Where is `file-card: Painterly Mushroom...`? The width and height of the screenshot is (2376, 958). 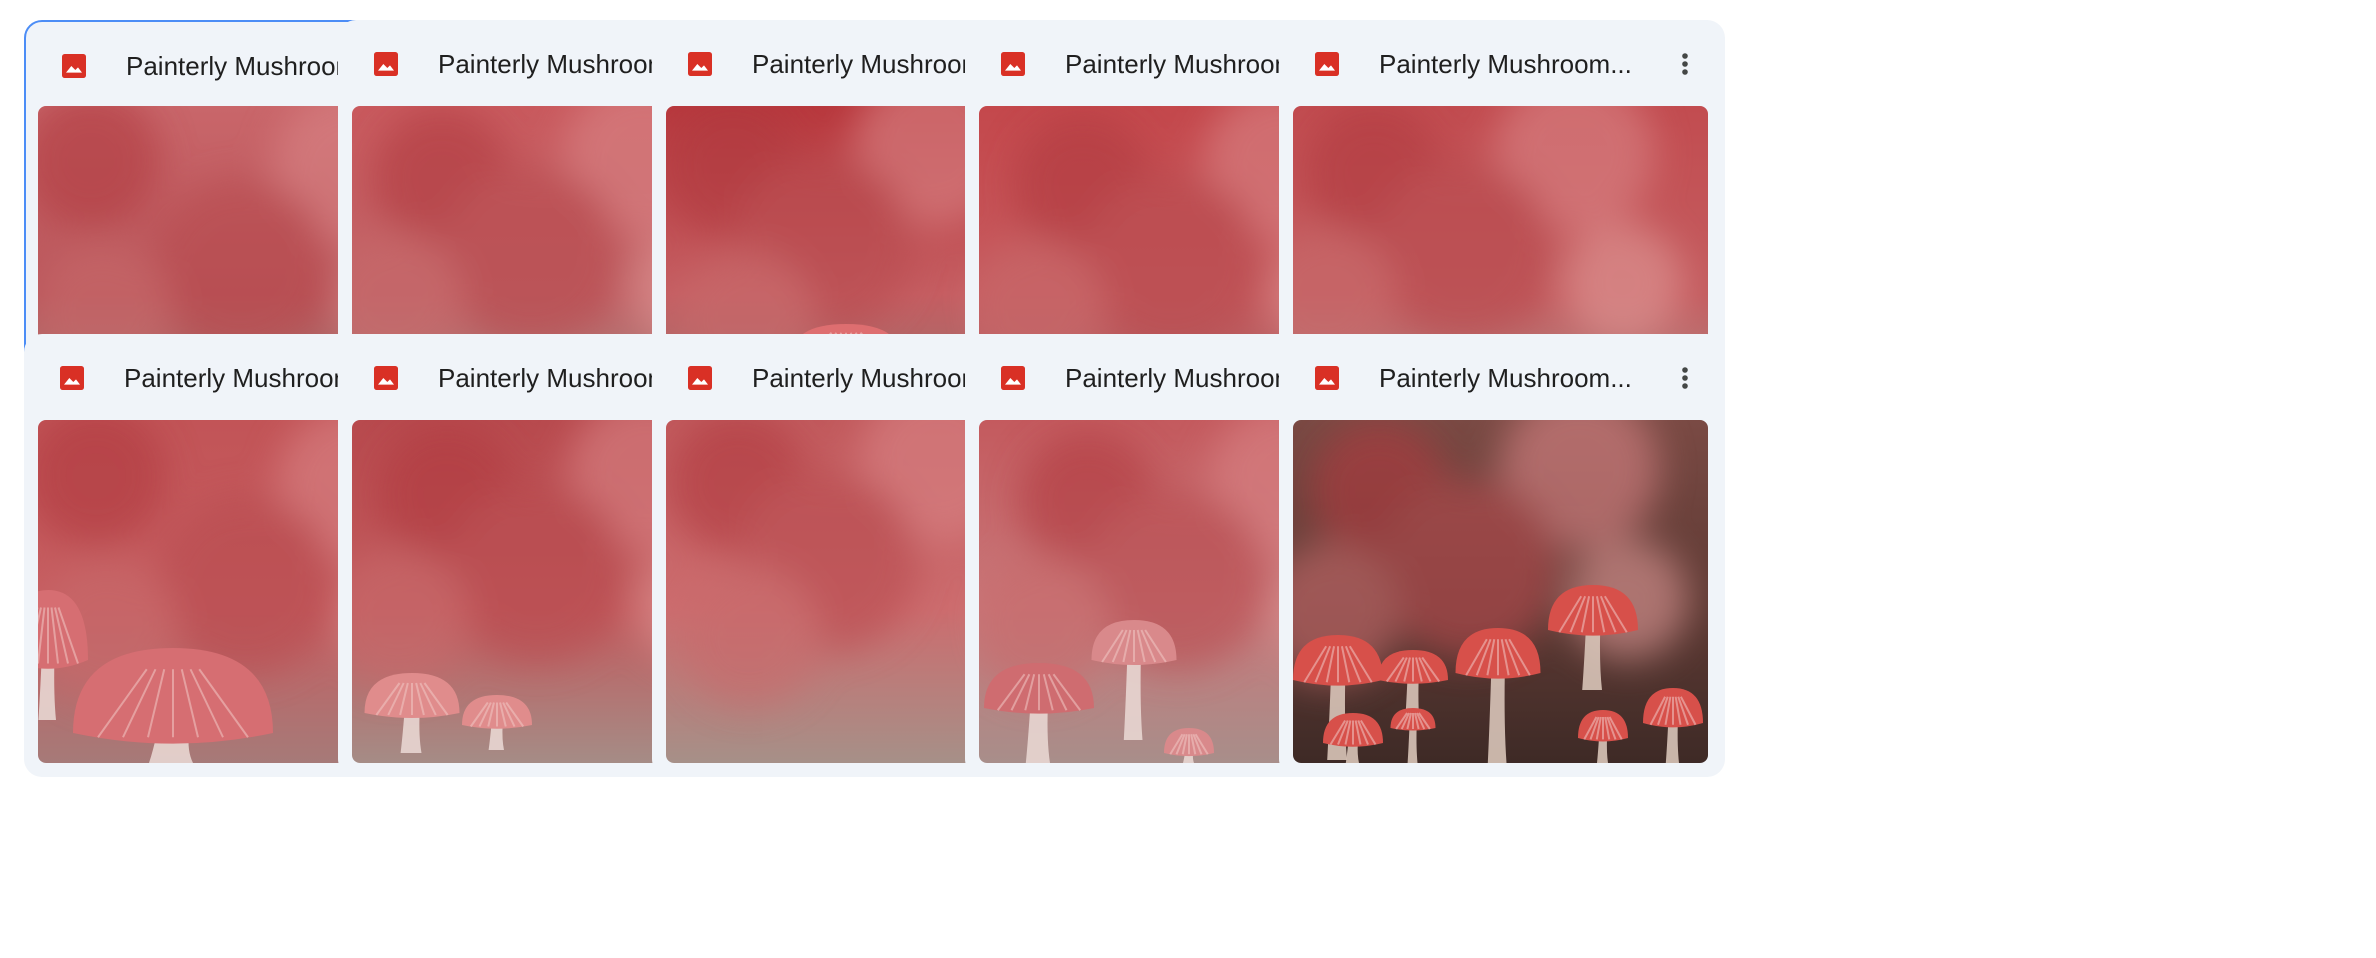
file-card: Painterly Mushroom... is located at coordinates (1502, 555).